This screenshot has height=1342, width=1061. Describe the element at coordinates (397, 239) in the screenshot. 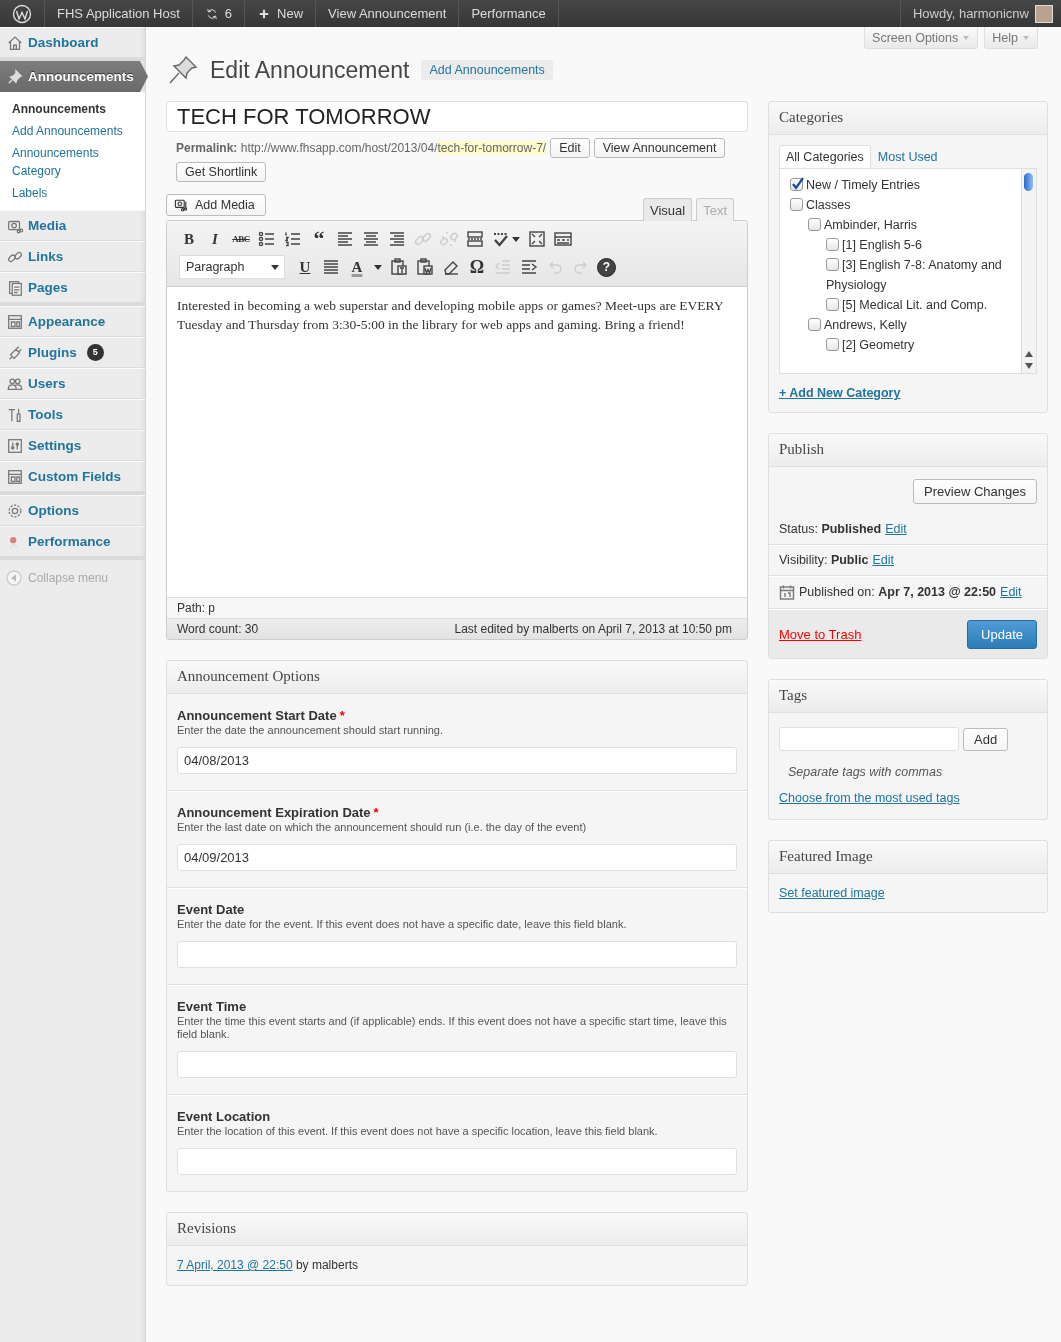

I see `align-right-icon` at that location.